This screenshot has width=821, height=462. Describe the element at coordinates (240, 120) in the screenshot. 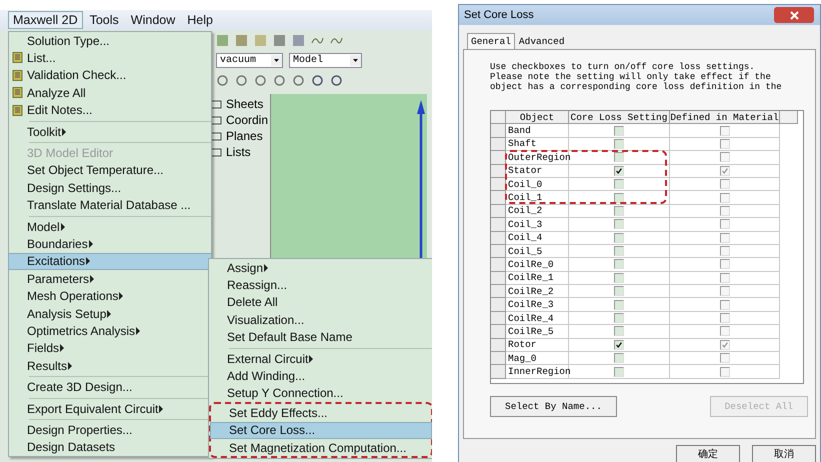

I see `tree-item: Coordin` at that location.